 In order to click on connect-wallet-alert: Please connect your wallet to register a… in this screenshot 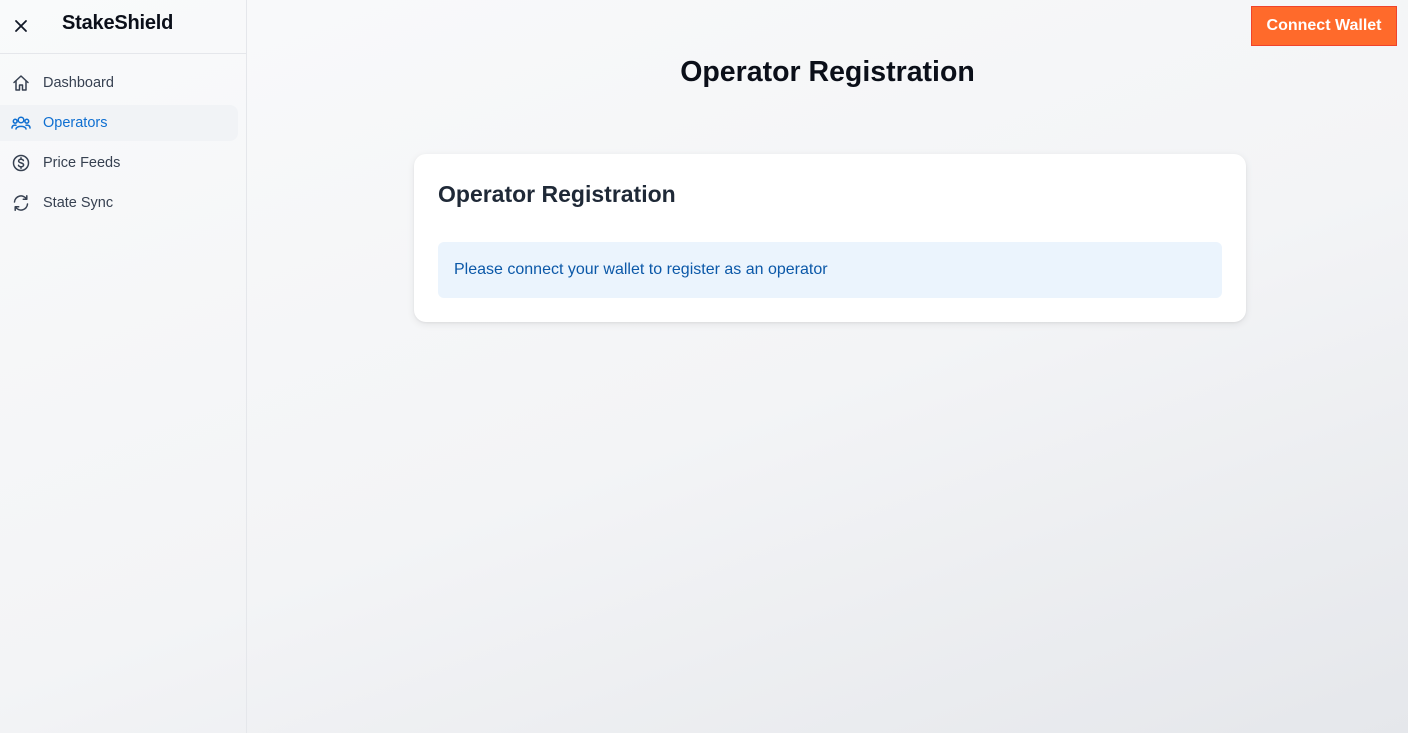, I will do `click(830, 270)`.